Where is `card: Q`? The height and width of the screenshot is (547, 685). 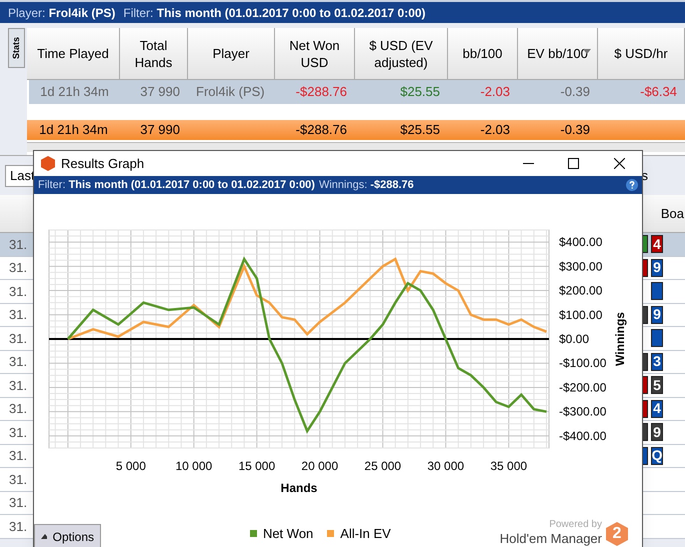
card: Q is located at coordinates (657, 455).